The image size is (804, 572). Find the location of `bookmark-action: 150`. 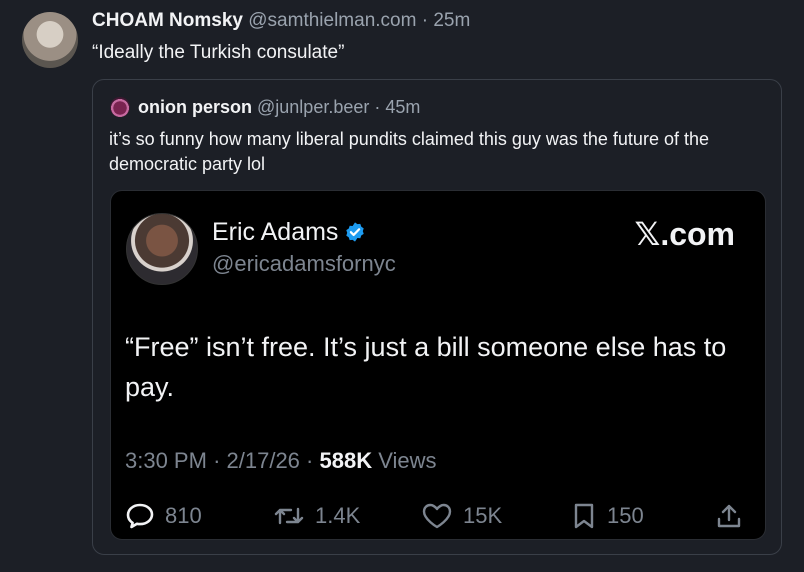

bookmark-action: 150 is located at coordinates (607, 516).